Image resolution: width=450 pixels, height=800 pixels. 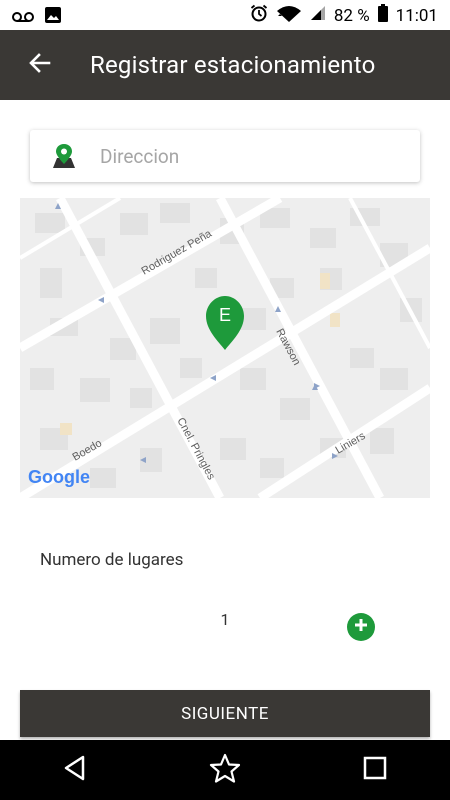 What do you see at coordinates (112, 560) in the screenshot?
I see `quantity-label: Numero de lugares` at bounding box center [112, 560].